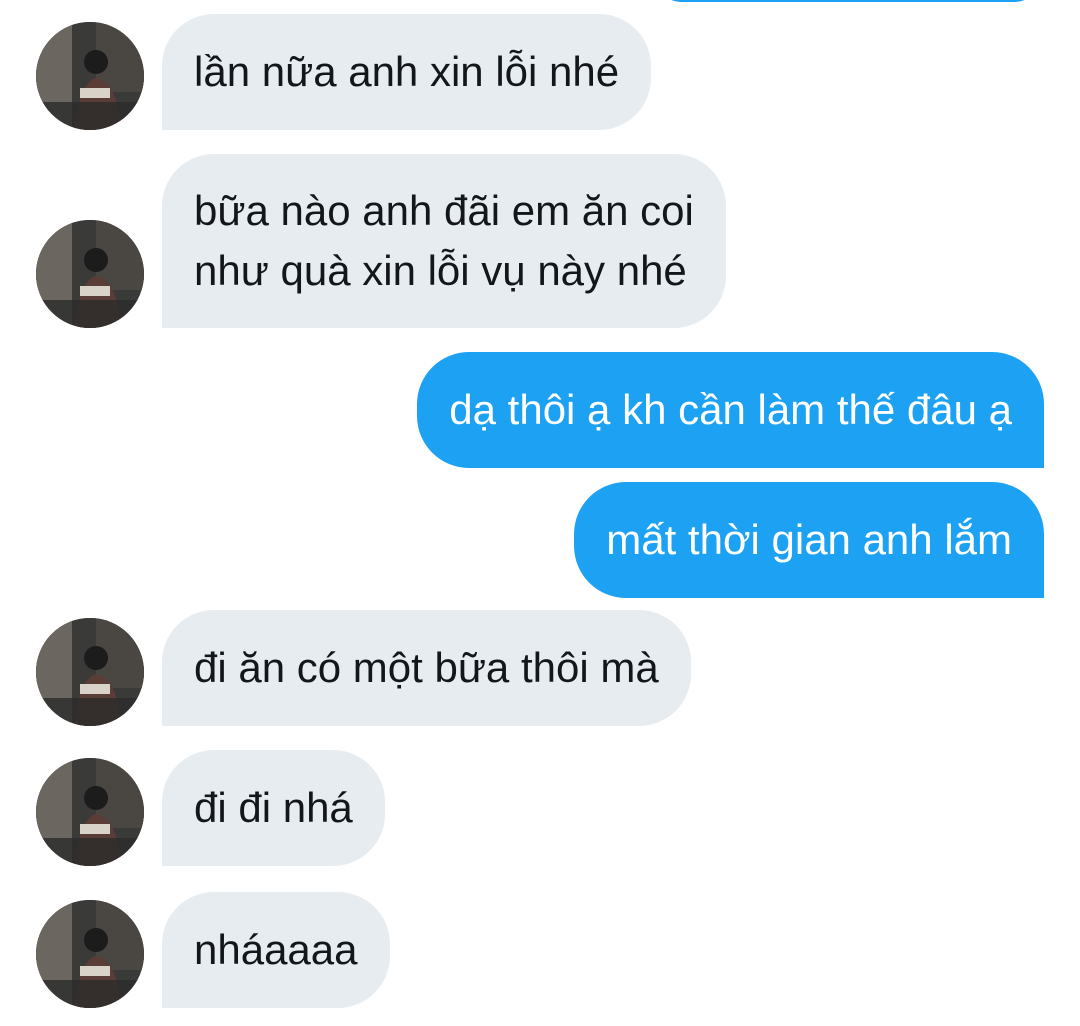 The width and height of the screenshot is (1080, 1026). I want to click on message-text: đi đi nhá, so click(273, 807).